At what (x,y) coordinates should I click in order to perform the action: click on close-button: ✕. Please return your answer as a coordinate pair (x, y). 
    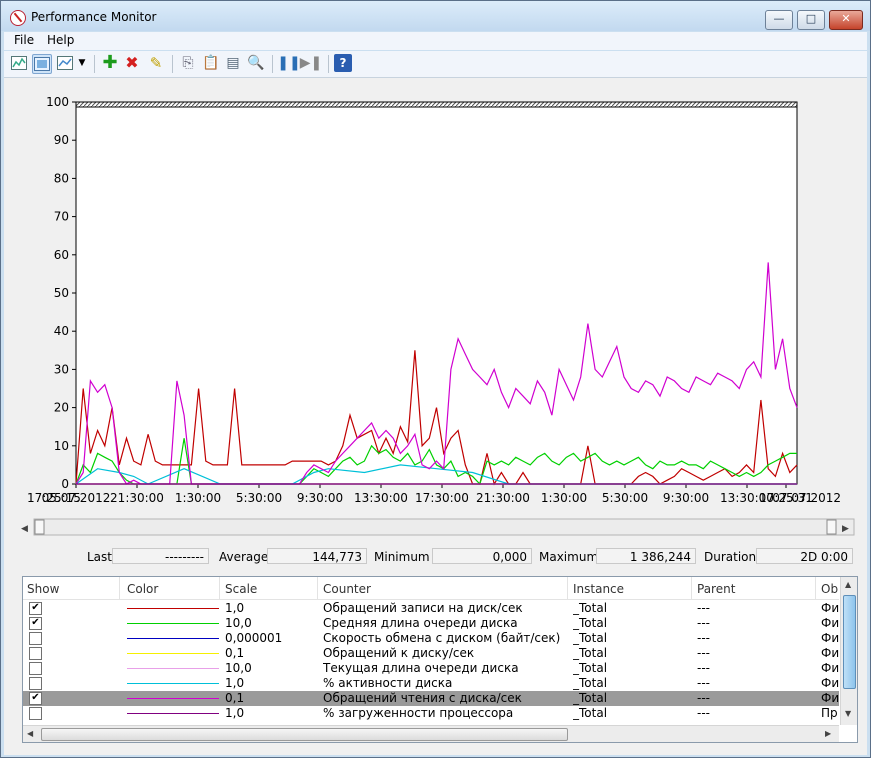
    Looking at the image, I should click on (846, 20).